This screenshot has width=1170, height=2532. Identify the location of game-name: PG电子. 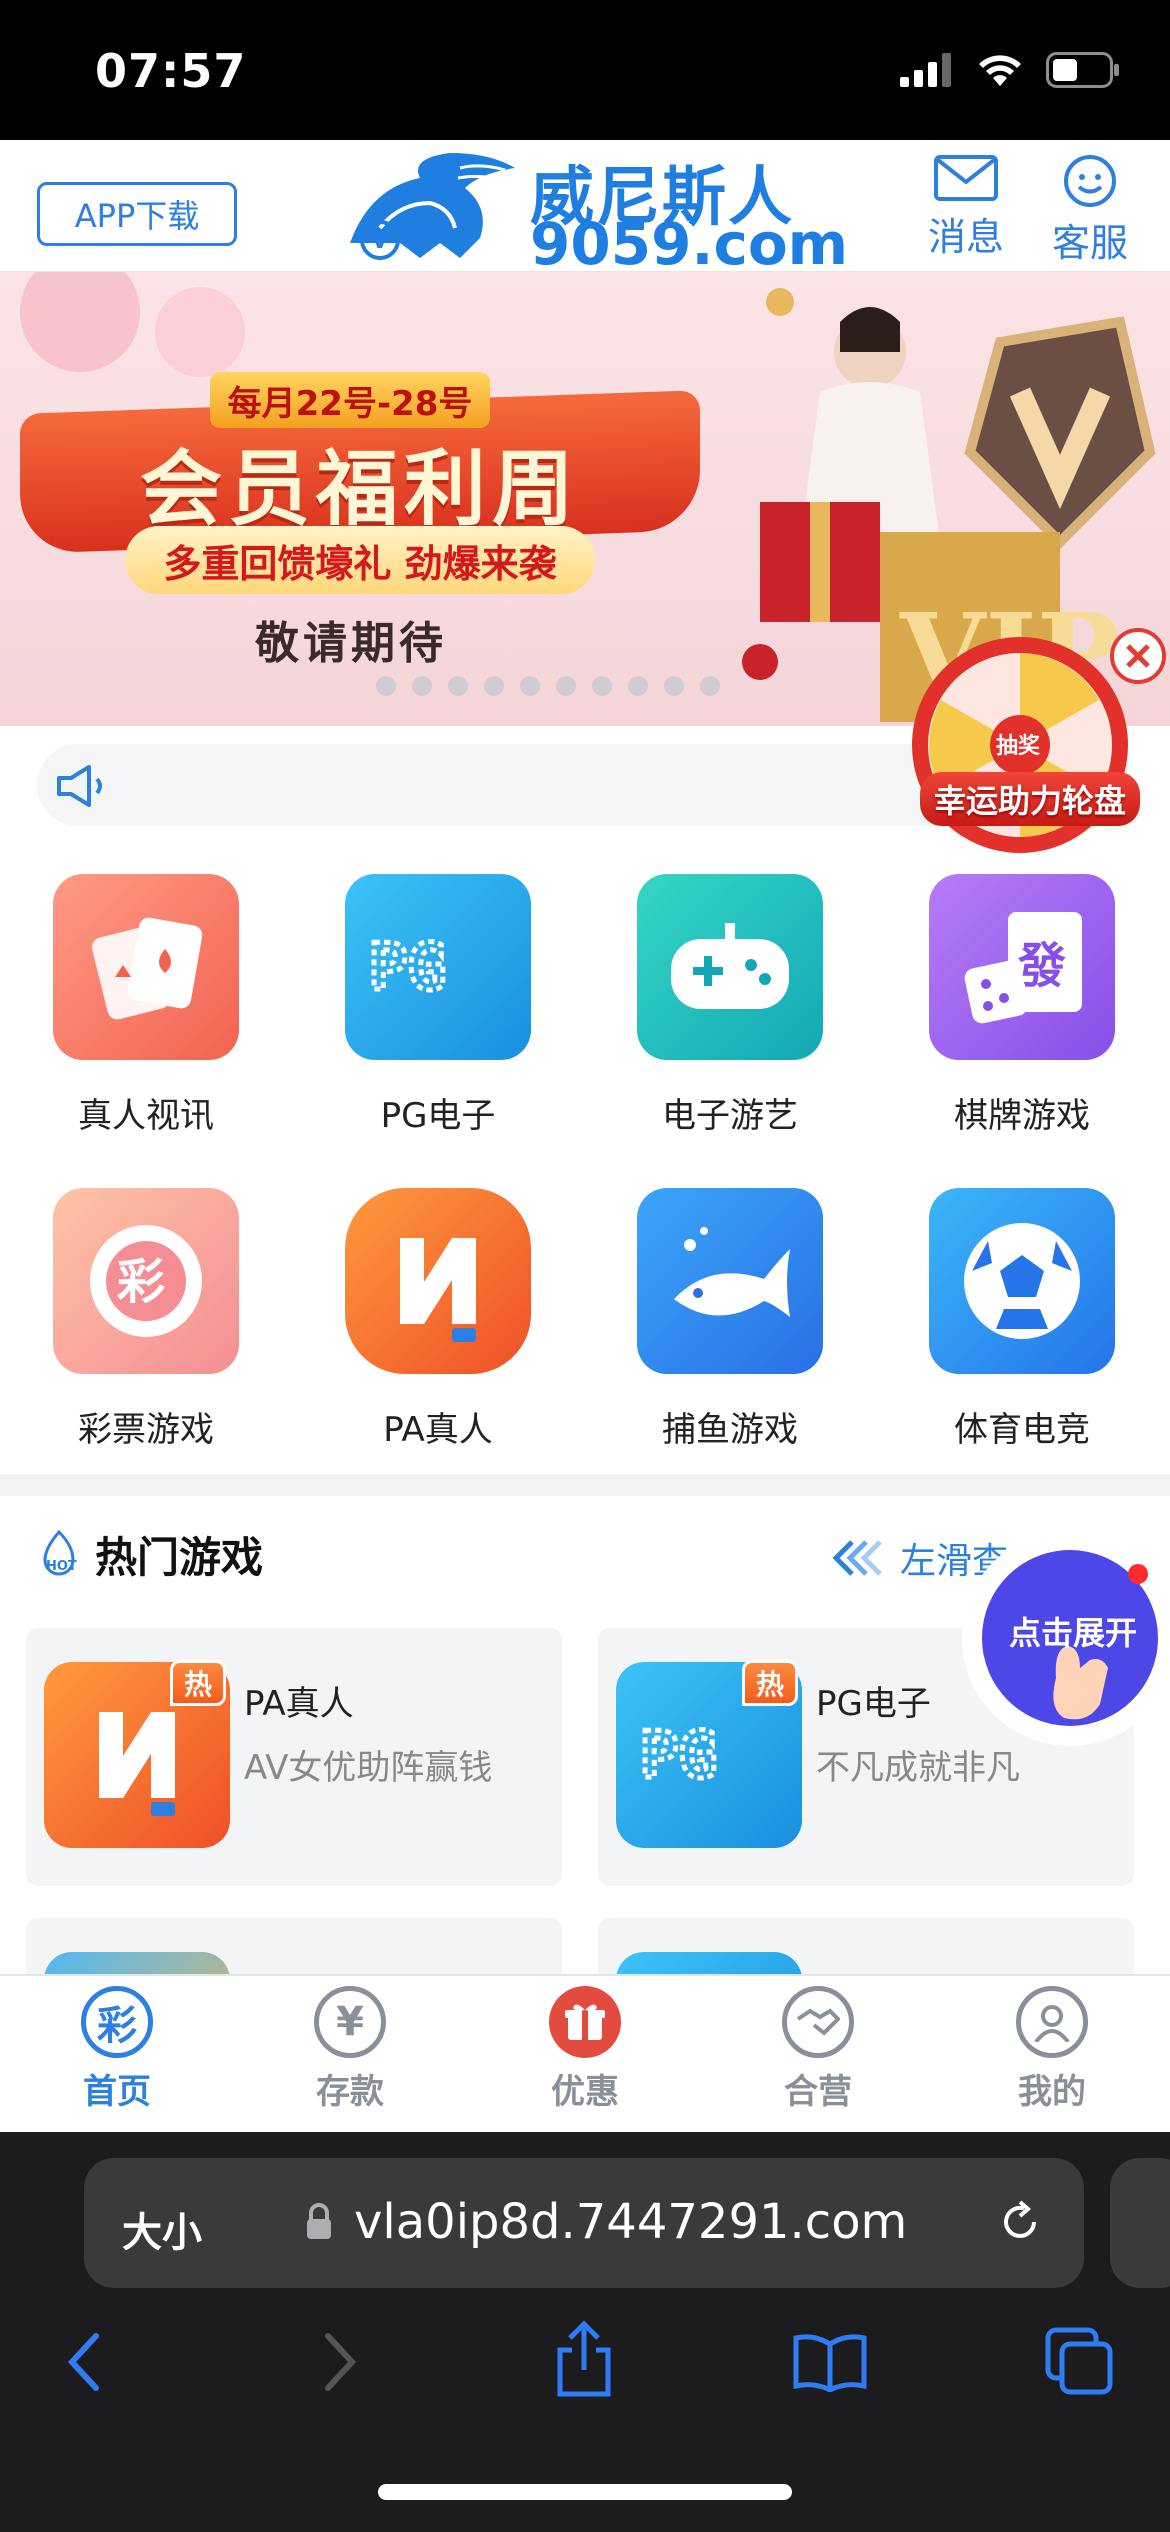
(873, 1704).